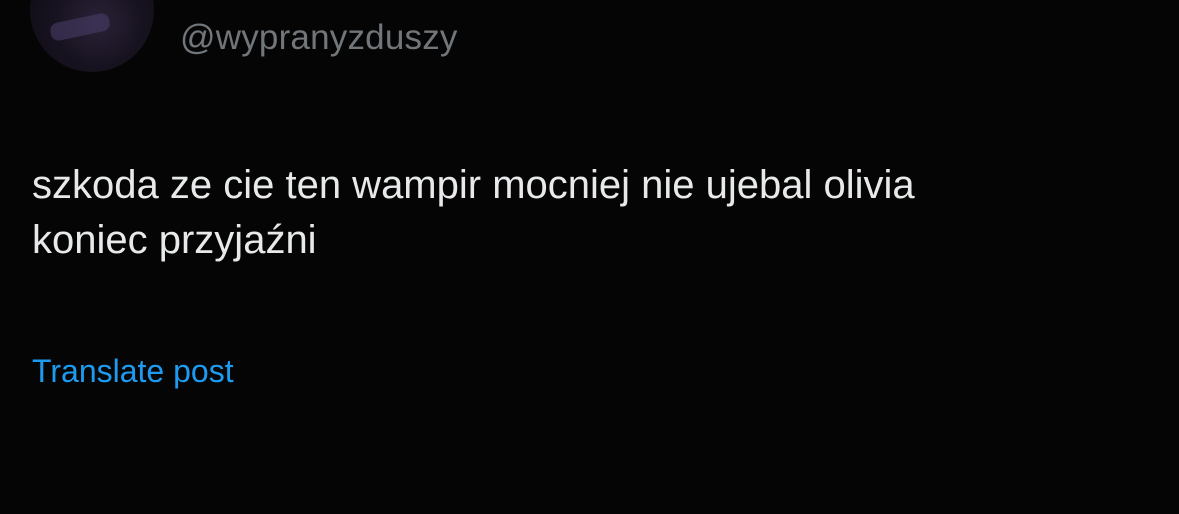 The height and width of the screenshot is (514, 1179). I want to click on avatar, so click(92, 36).